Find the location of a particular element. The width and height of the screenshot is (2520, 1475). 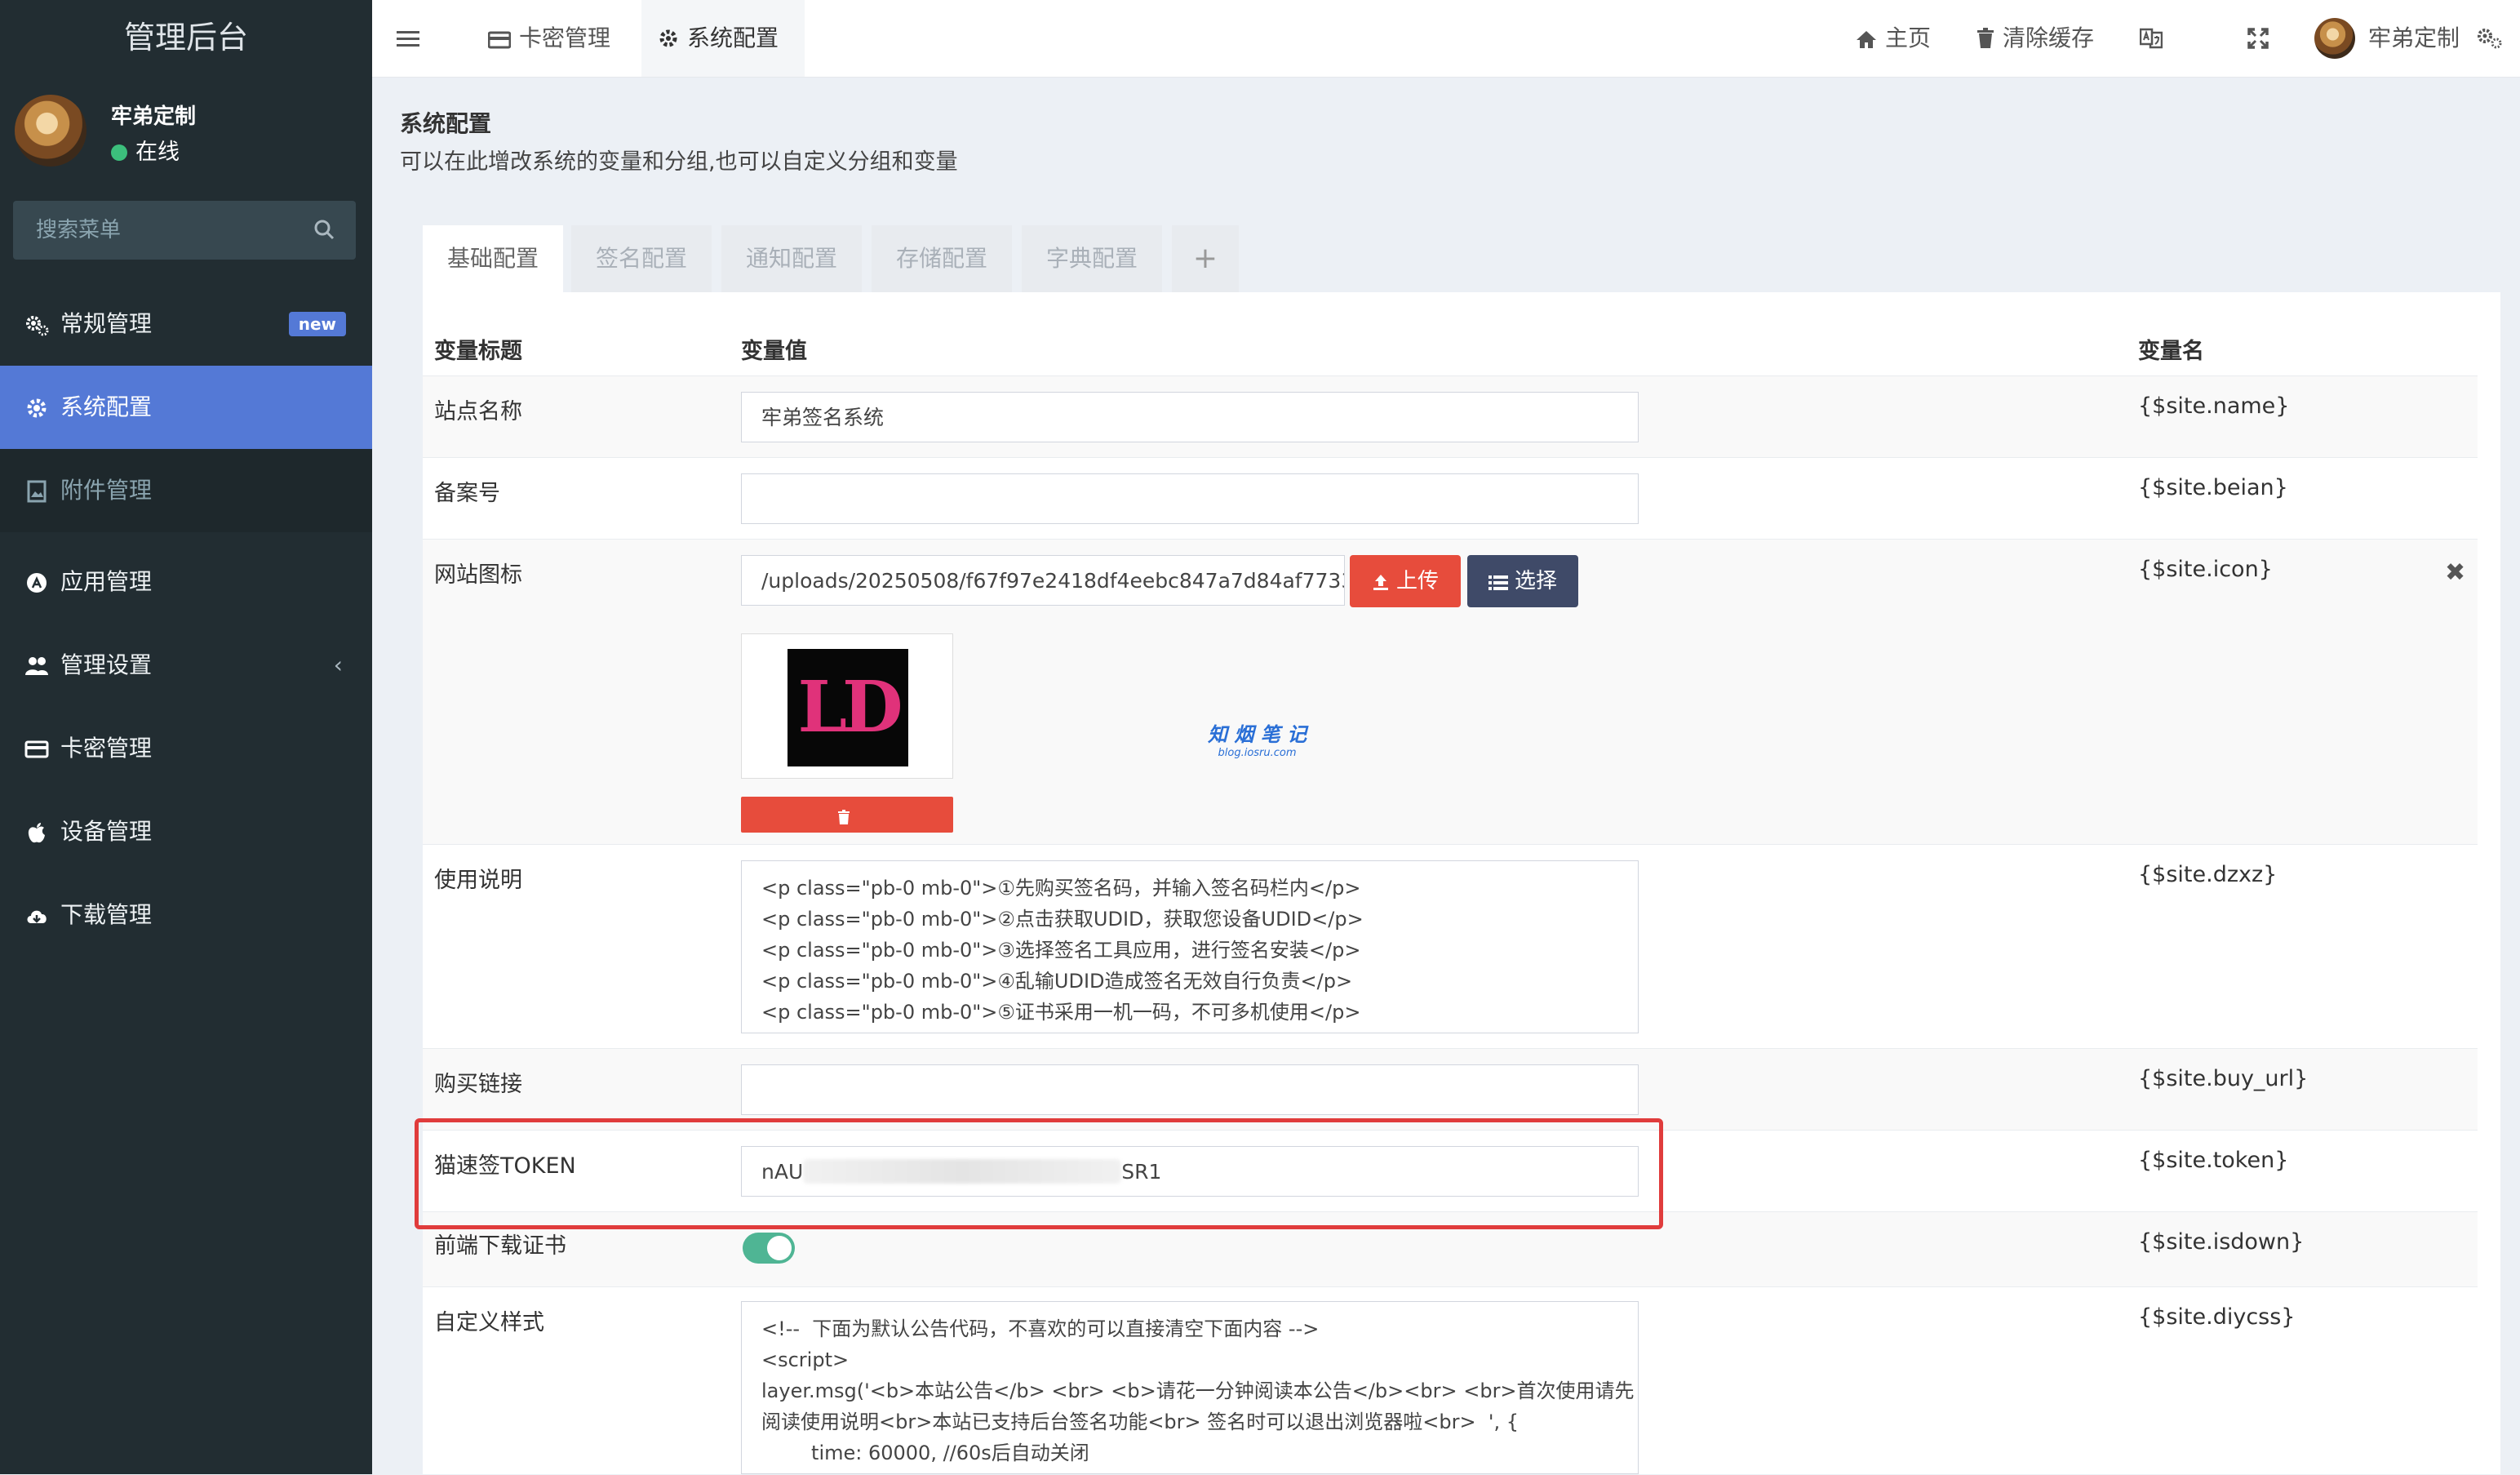

status-text: 在线 is located at coordinates (157, 152).